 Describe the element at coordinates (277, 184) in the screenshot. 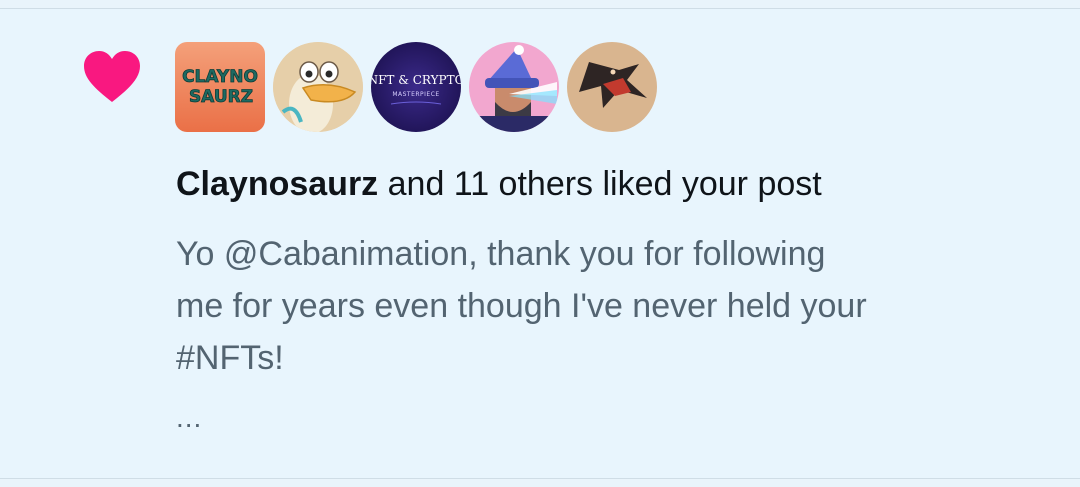

I see `actor-name: Claynosaurz` at that location.